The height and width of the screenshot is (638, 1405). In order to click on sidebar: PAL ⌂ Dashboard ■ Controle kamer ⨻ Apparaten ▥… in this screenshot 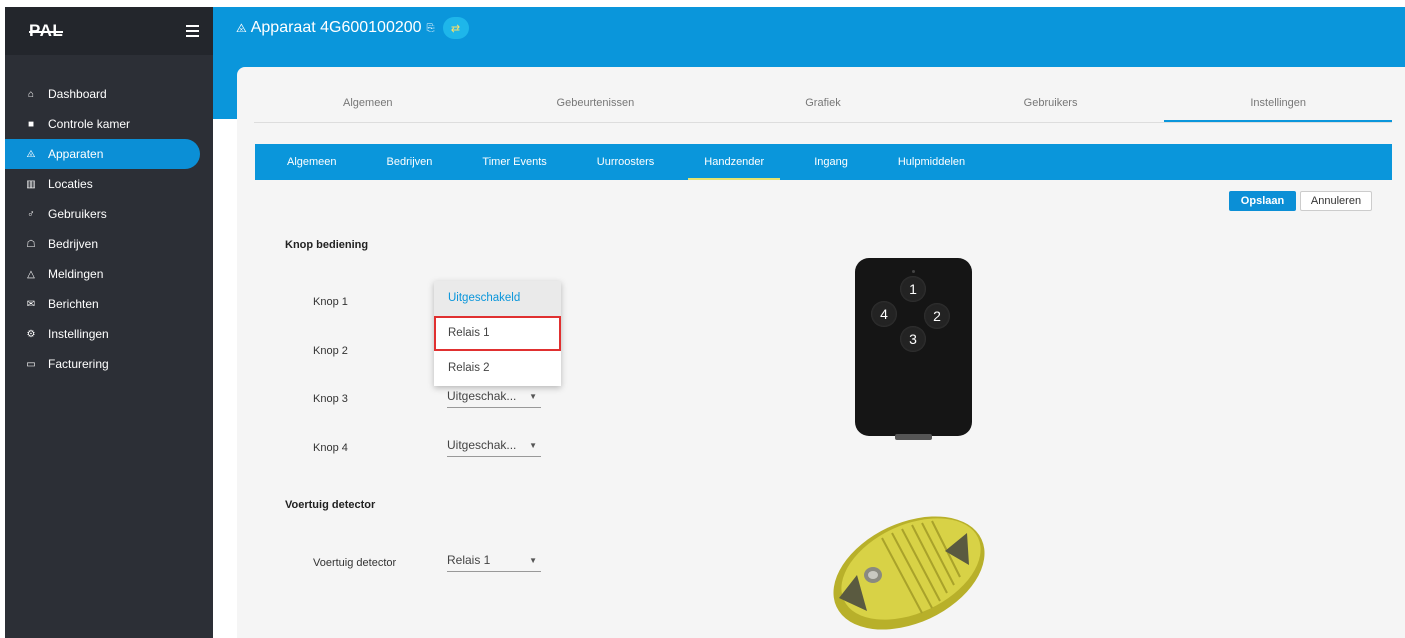, I will do `click(109, 322)`.